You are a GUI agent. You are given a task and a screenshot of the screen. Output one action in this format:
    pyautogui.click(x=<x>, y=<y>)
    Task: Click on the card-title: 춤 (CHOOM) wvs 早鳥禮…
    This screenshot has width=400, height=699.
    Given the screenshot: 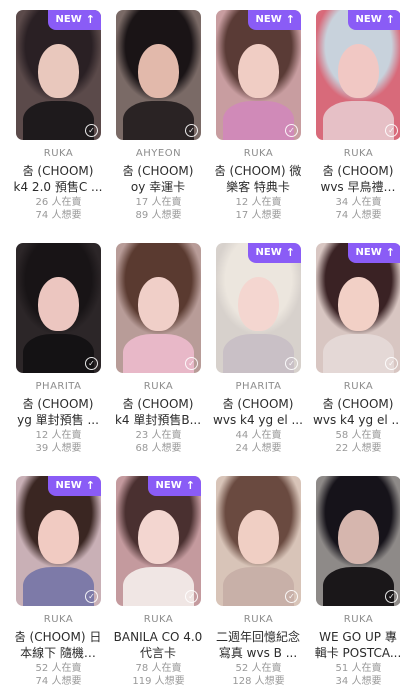 What is the action you would take?
    pyautogui.click(x=356, y=179)
    